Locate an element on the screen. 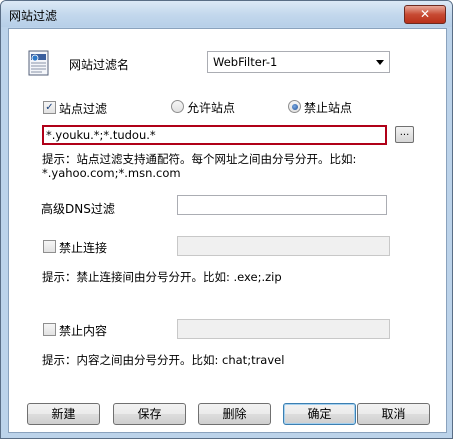  ok-button: 确定 is located at coordinates (319, 414).